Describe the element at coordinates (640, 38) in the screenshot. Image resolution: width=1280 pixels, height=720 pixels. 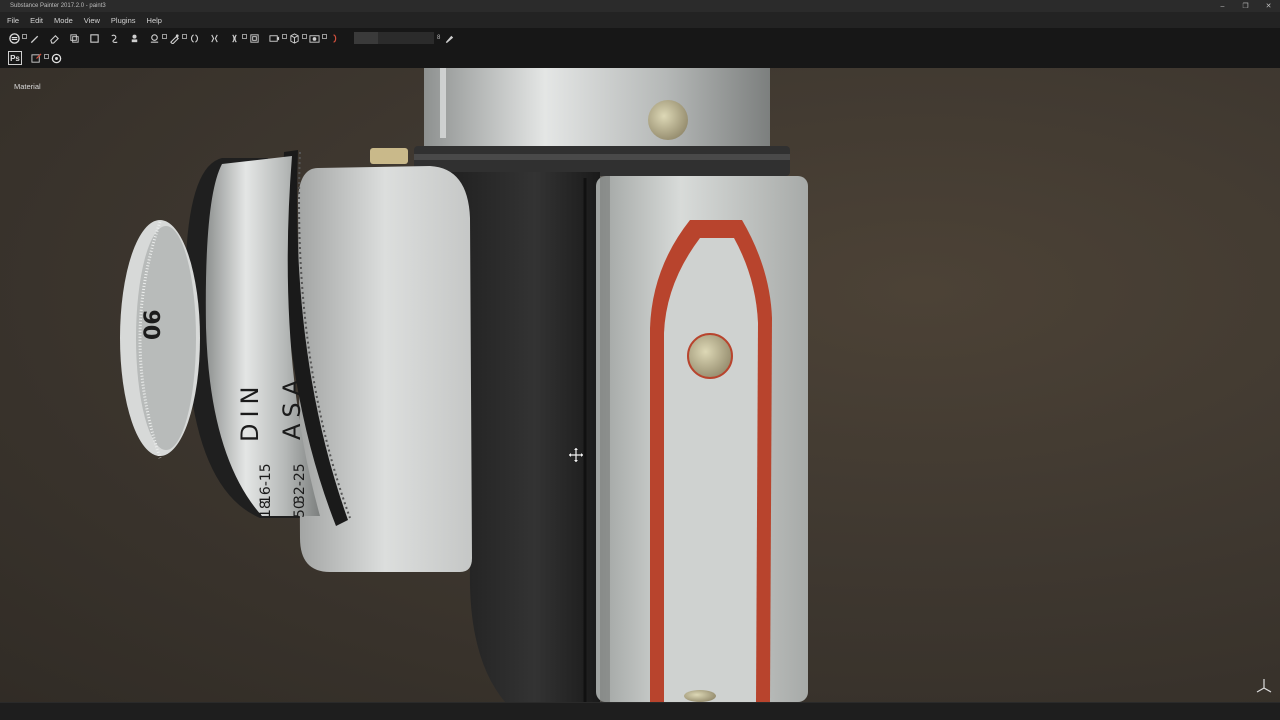
I see `main-toolbar: 8` at that location.